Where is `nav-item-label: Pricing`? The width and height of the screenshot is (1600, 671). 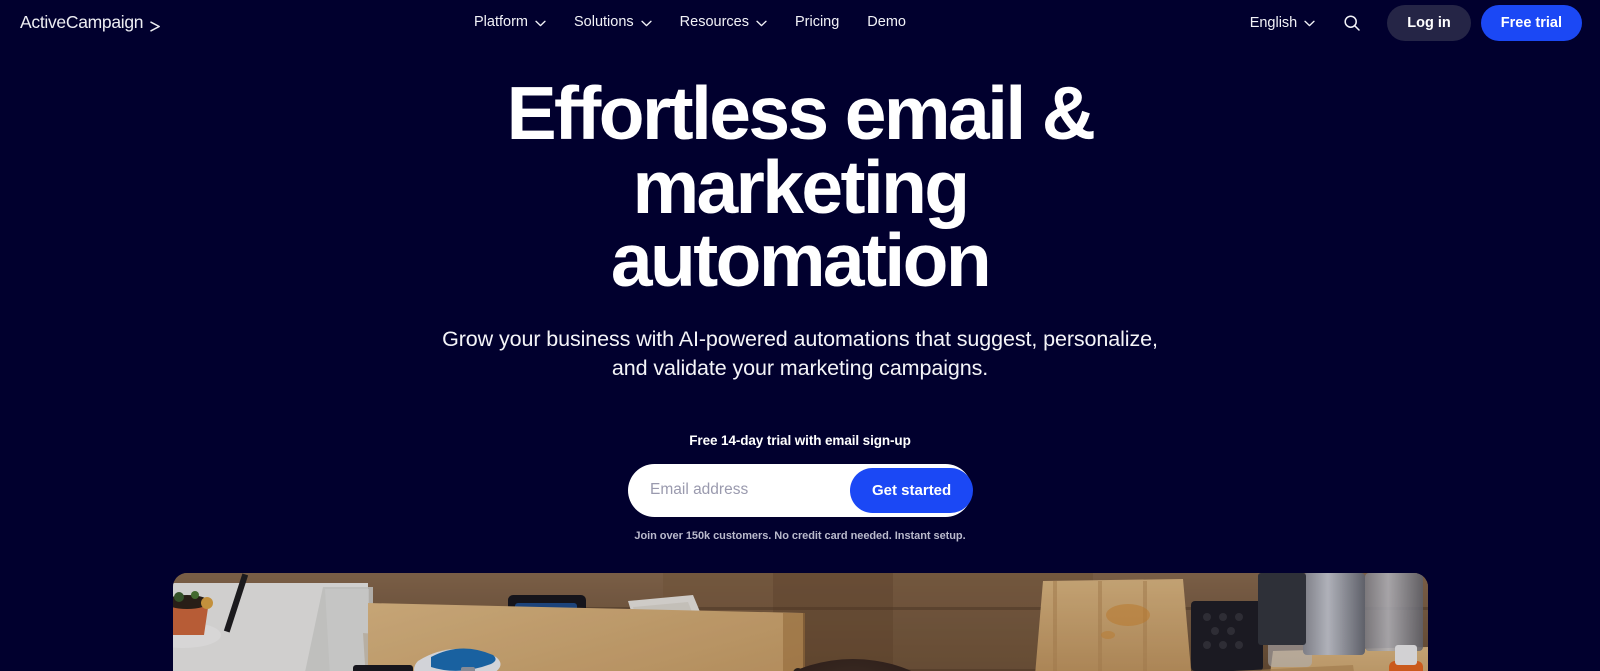 nav-item-label: Pricing is located at coordinates (817, 22).